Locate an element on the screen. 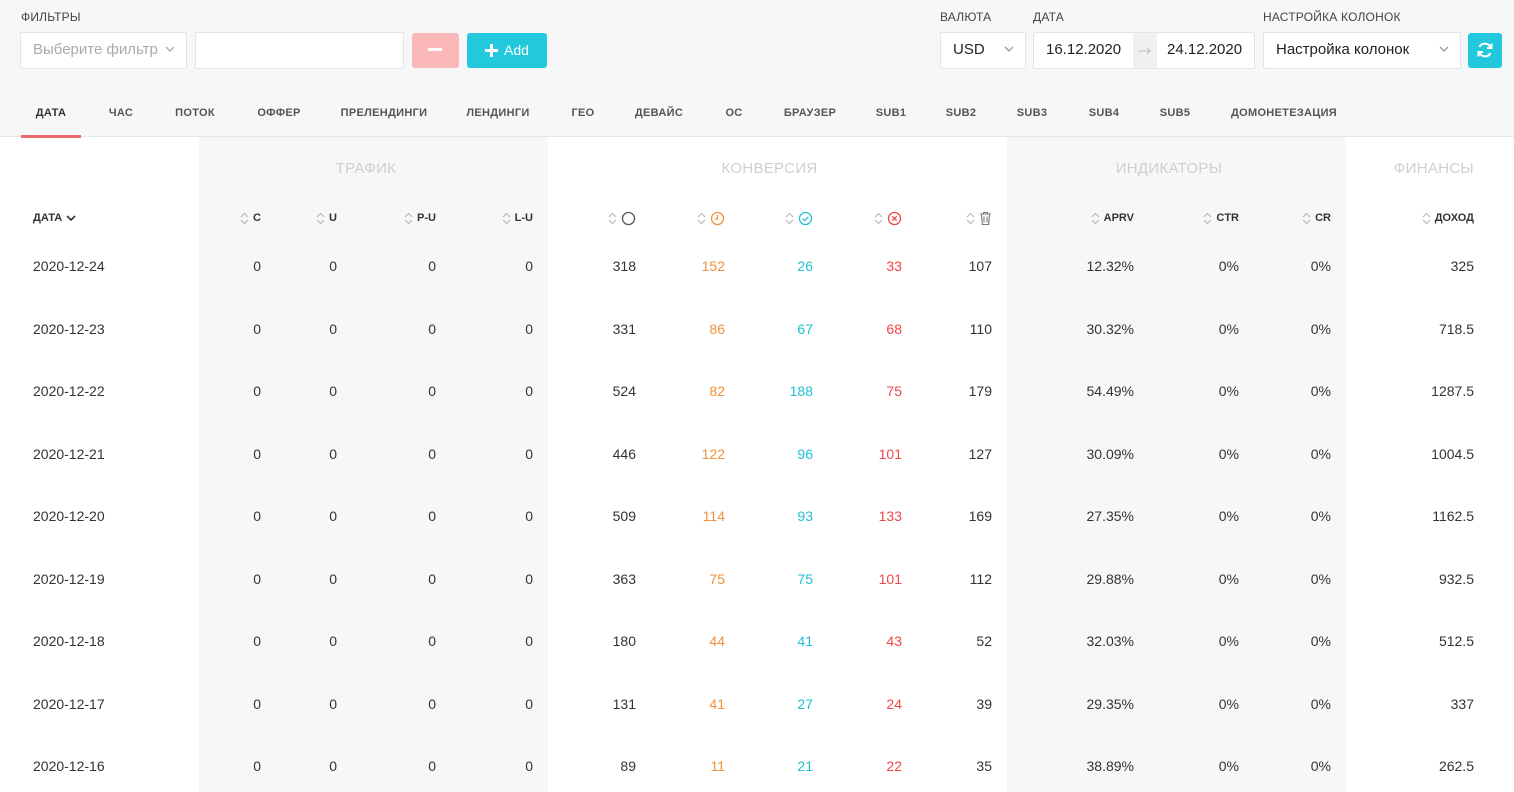 The height and width of the screenshot is (792, 1514). columns-settings-select: Настройка колонок is located at coordinates (1362, 50).